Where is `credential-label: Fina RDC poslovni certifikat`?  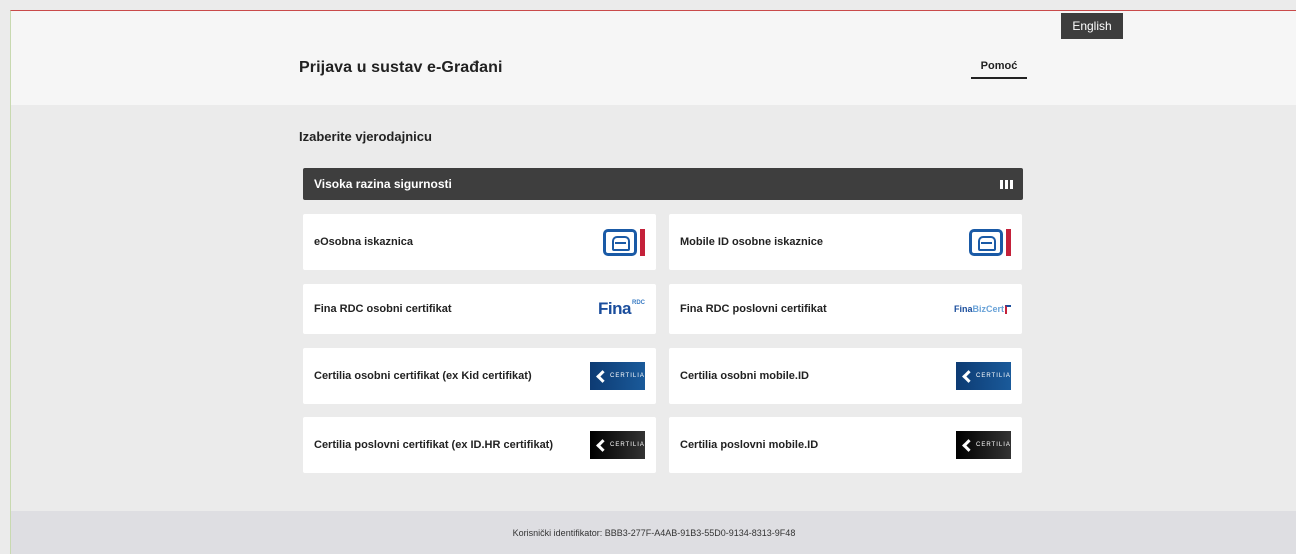 credential-label: Fina RDC poslovni certifikat is located at coordinates (753, 309).